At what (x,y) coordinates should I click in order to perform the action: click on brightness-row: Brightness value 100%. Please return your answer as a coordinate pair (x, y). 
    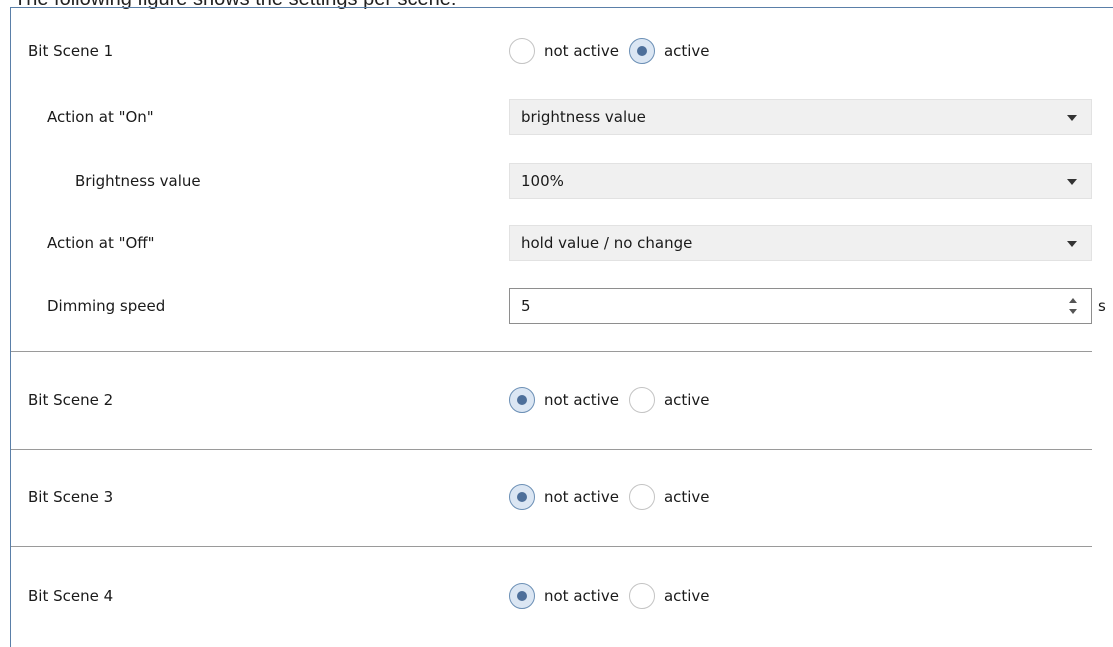
    Looking at the image, I should click on (562, 181).